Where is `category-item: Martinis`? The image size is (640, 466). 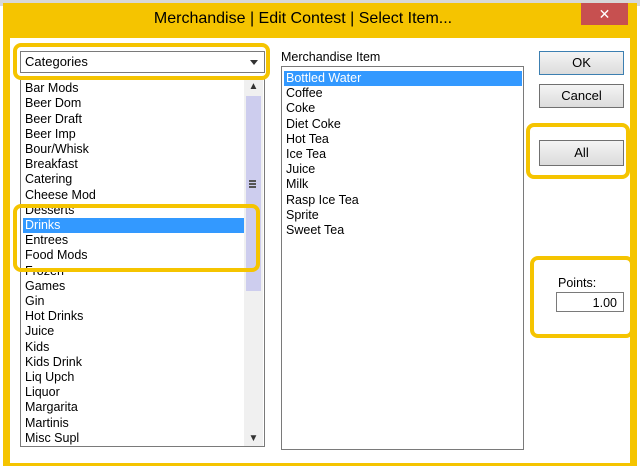
category-item: Martinis is located at coordinates (134, 423).